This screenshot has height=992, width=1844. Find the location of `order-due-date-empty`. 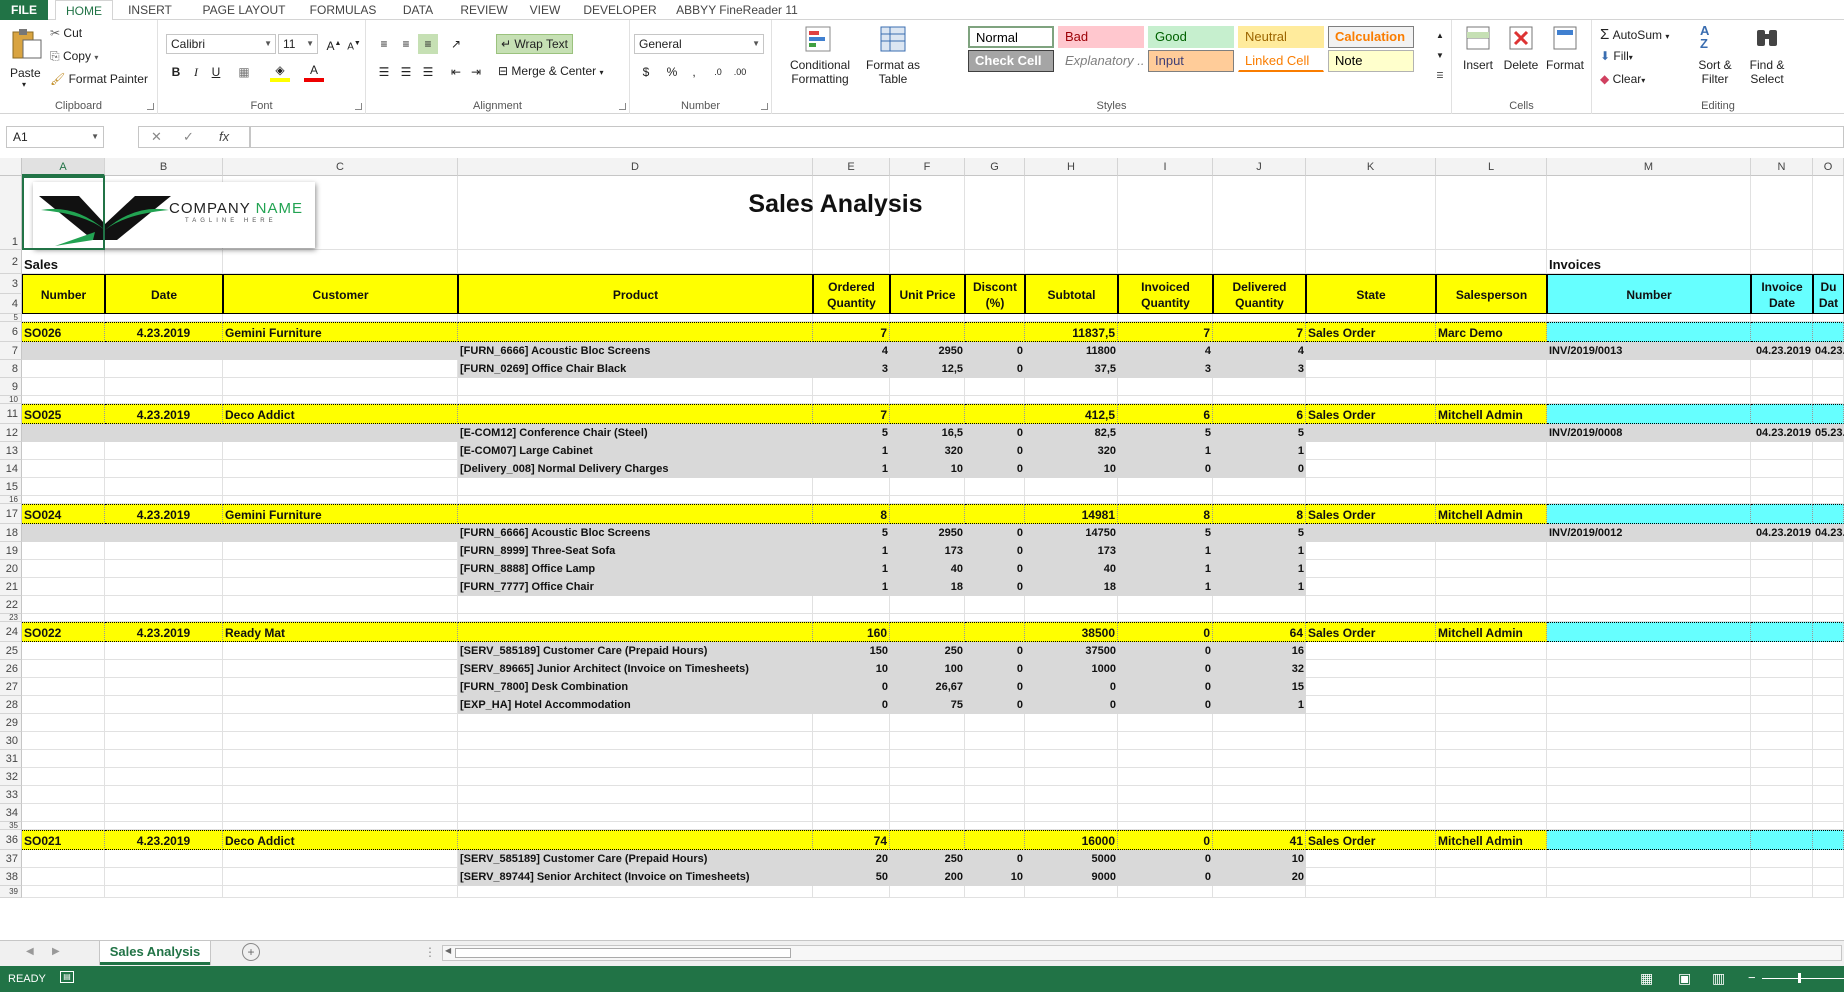

order-due-date-empty is located at coordinates (1828, 414).